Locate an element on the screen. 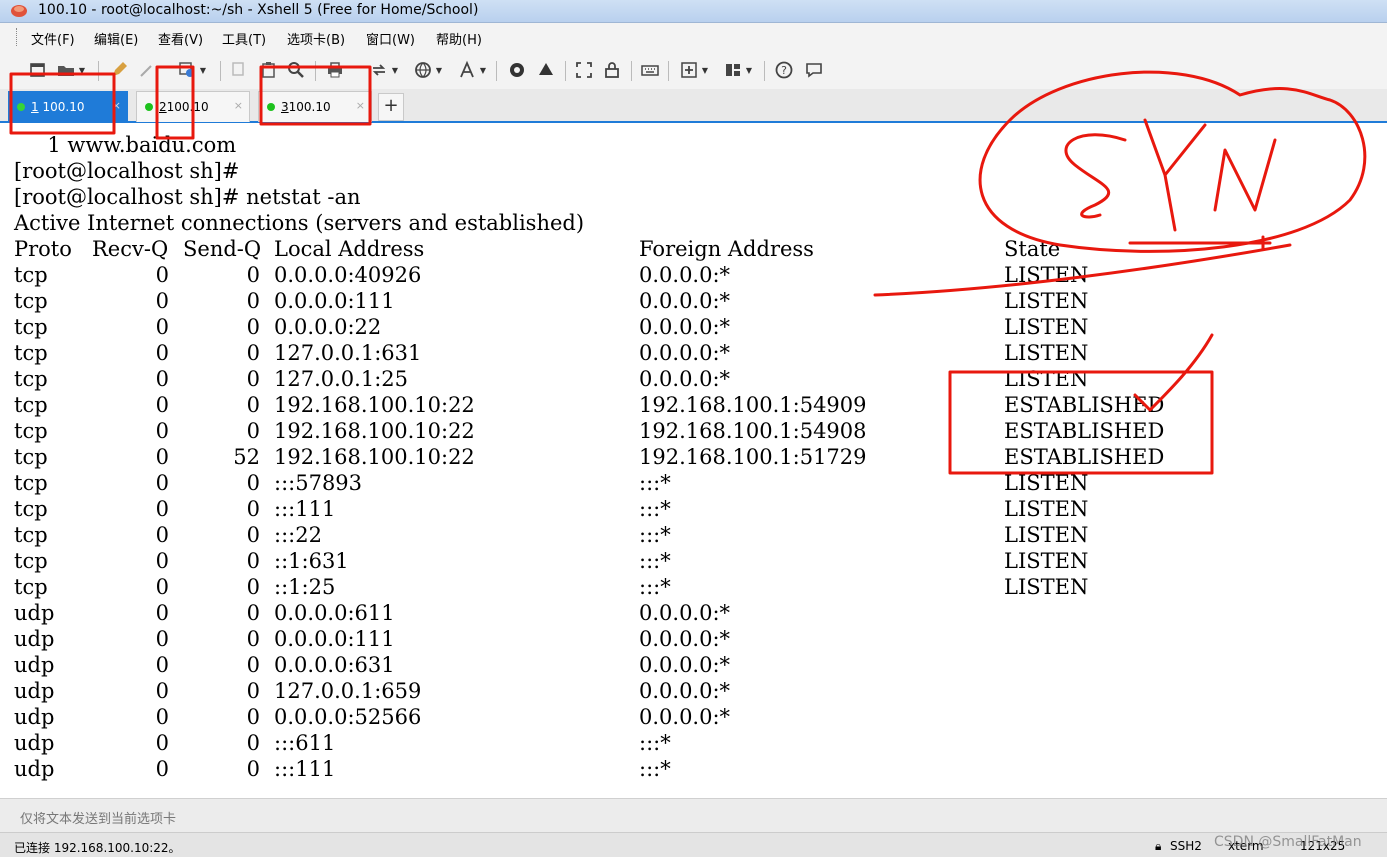 This screenshot has width=1387, height=857. pencil-icon is located at coordinates (119, 70).